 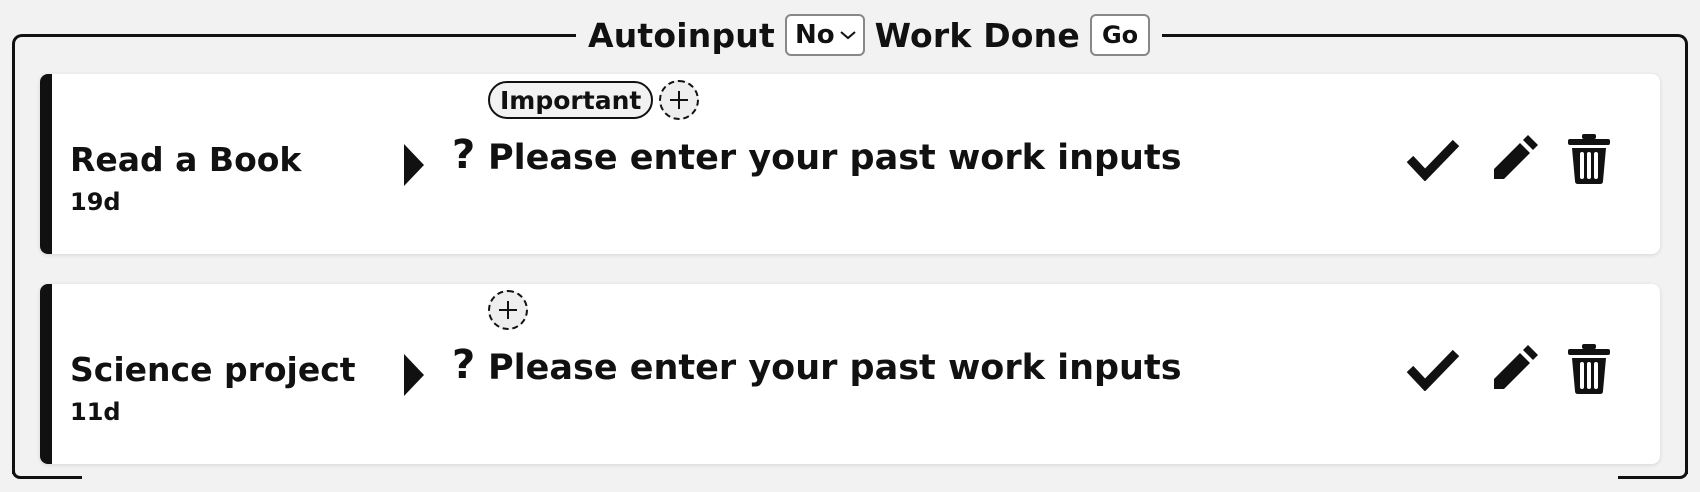 What do you see at coordinates (1120, 35) in the screenshot?
I see `go-button: Go` at bounding box center [1120, 35].